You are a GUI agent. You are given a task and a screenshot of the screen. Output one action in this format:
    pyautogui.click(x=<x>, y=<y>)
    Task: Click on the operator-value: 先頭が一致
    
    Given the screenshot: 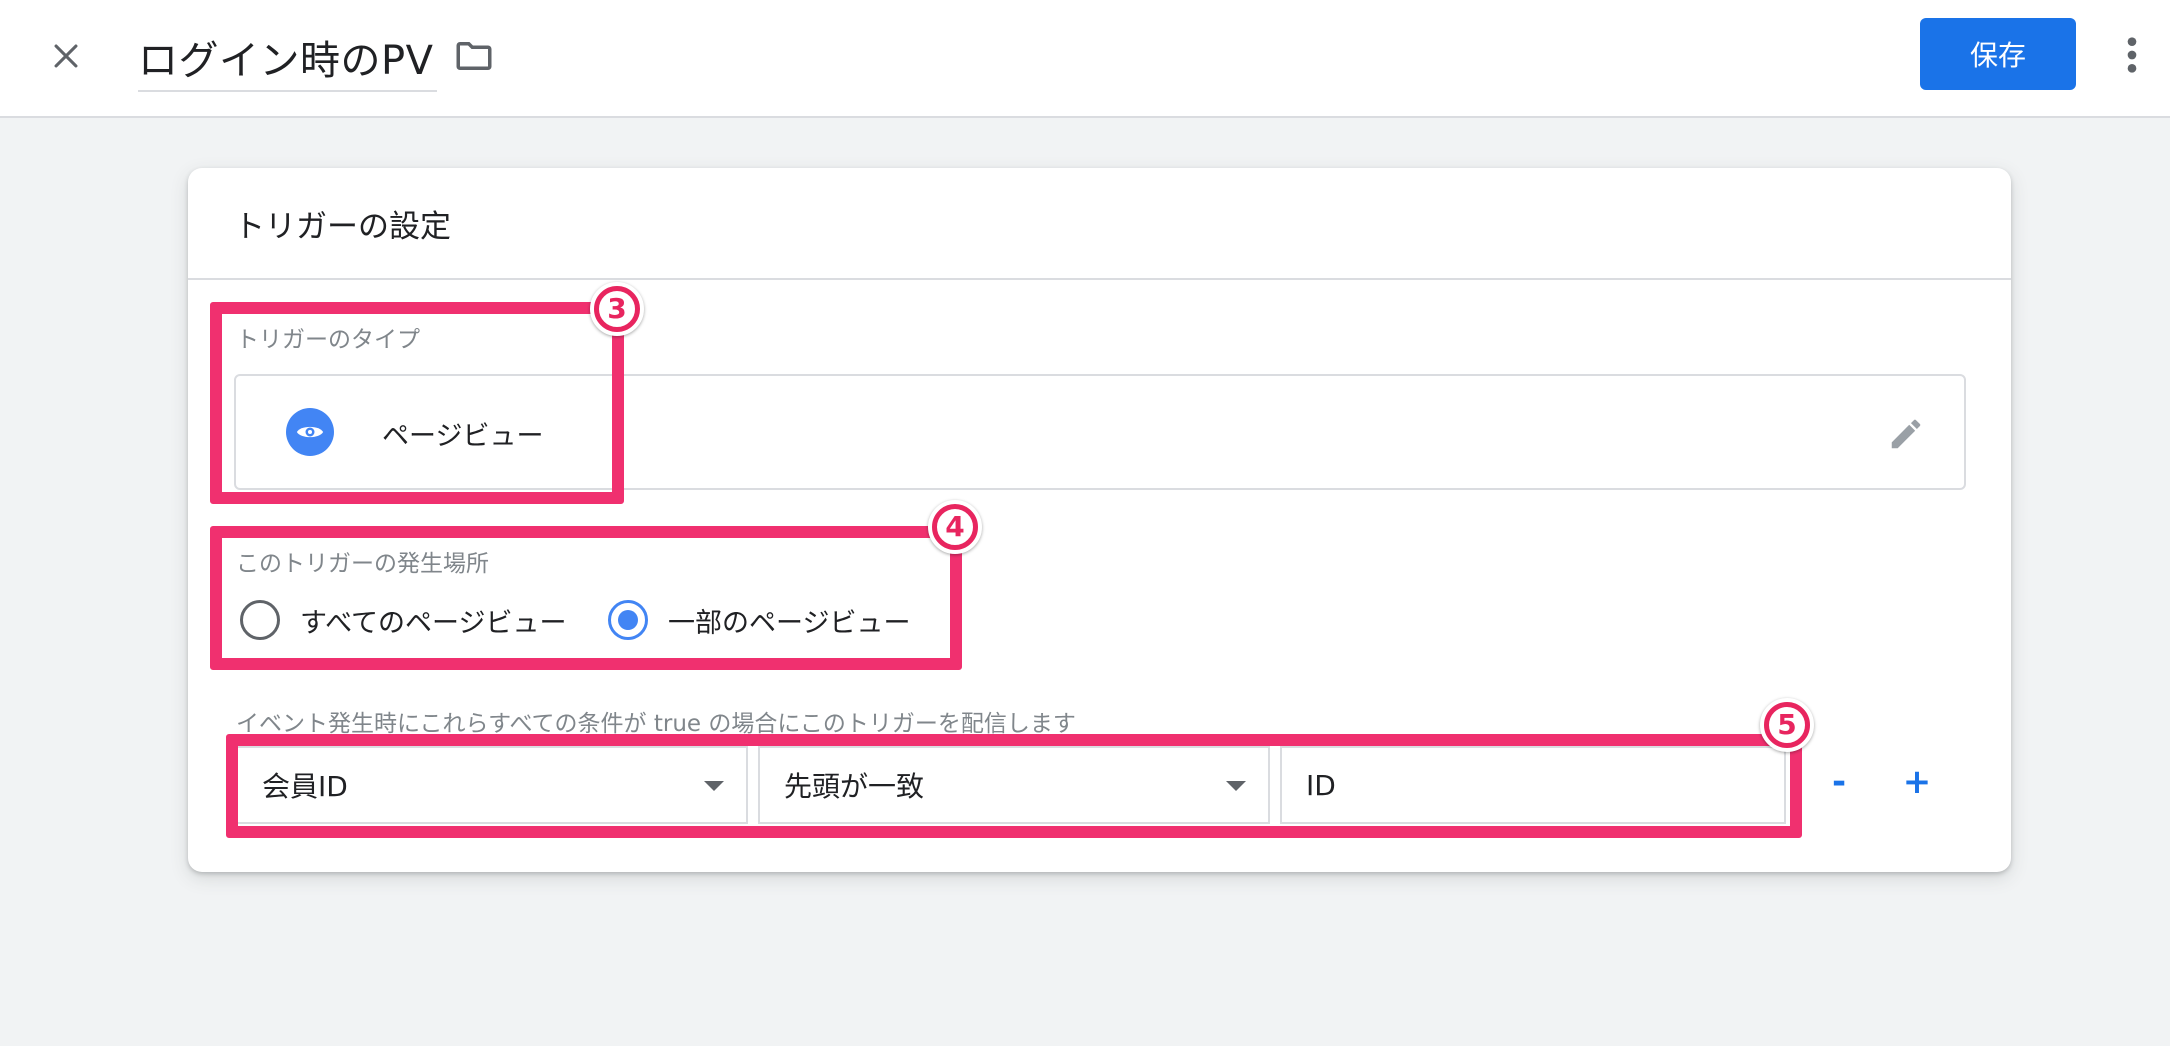 What is the action you would take?
    pyautogui.click(x=854, y=786)
    